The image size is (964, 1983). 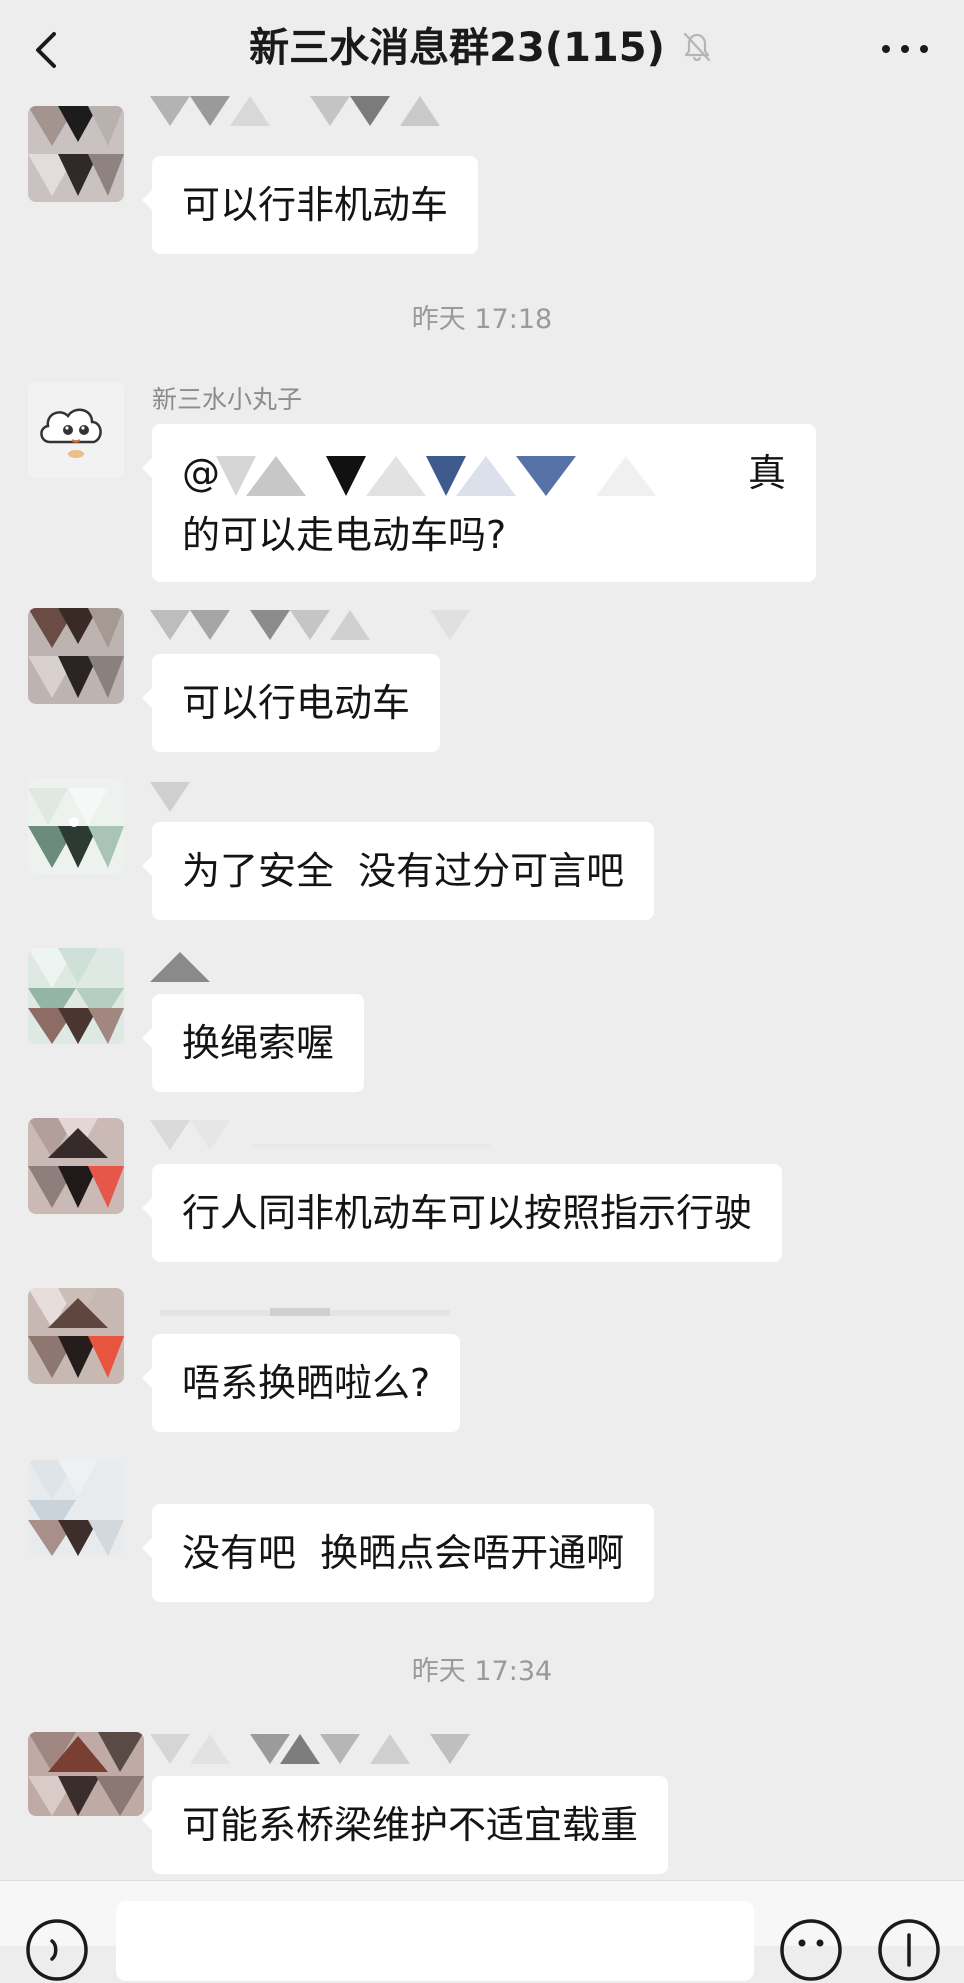 What do you see at coordinates (482, 1671) in the screenshot?
I see `timestamp: 昨天 17:34` at bounding box center [482, 1671].